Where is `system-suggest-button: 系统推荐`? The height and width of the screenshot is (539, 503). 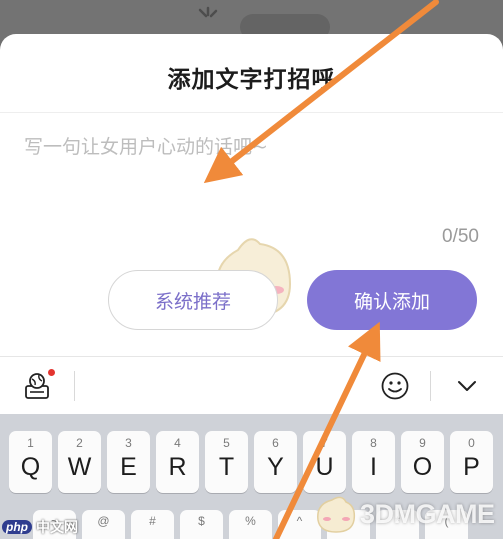 system-suggest-button: 系统推荐 is located at coordinates (193, 300).